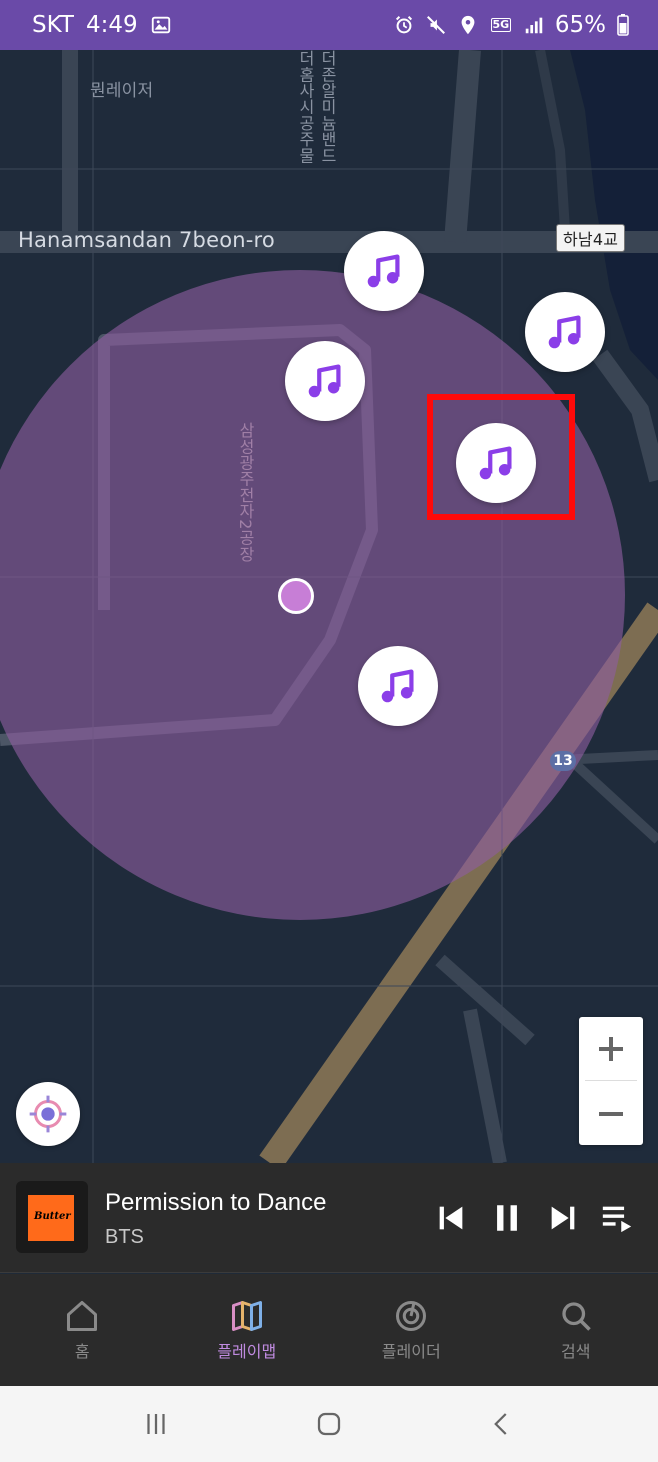 This screenshot has height=1462, width=658. I want to click on nav-item-playmap: 플레이맵, so click(247, 1330).